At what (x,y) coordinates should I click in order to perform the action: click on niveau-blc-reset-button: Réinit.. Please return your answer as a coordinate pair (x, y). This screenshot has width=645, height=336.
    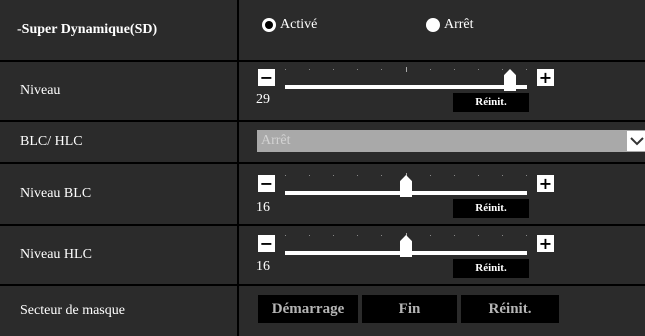
    Looking at the image, I should click on (491, 208).